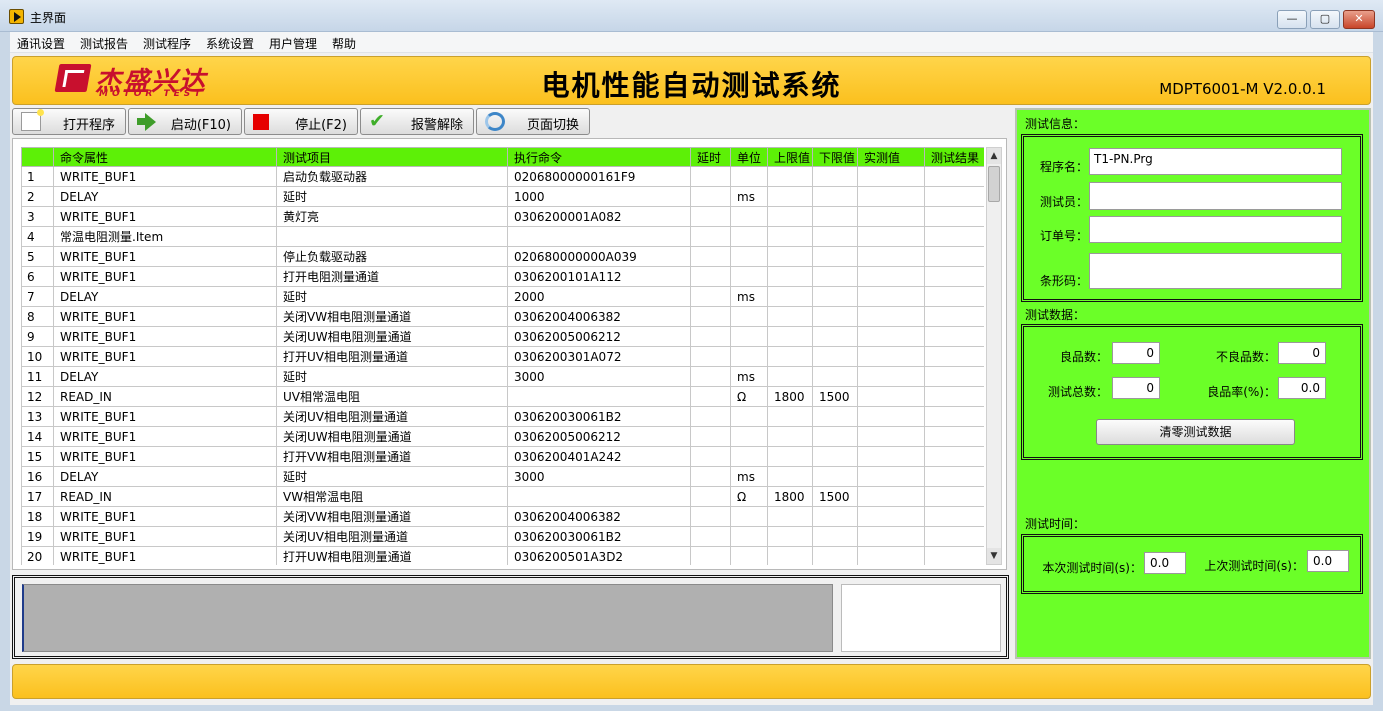  Describe the element at coordinates (533, 121) in the screenshot. I see `page-switch-button: 页面切换` at that location.